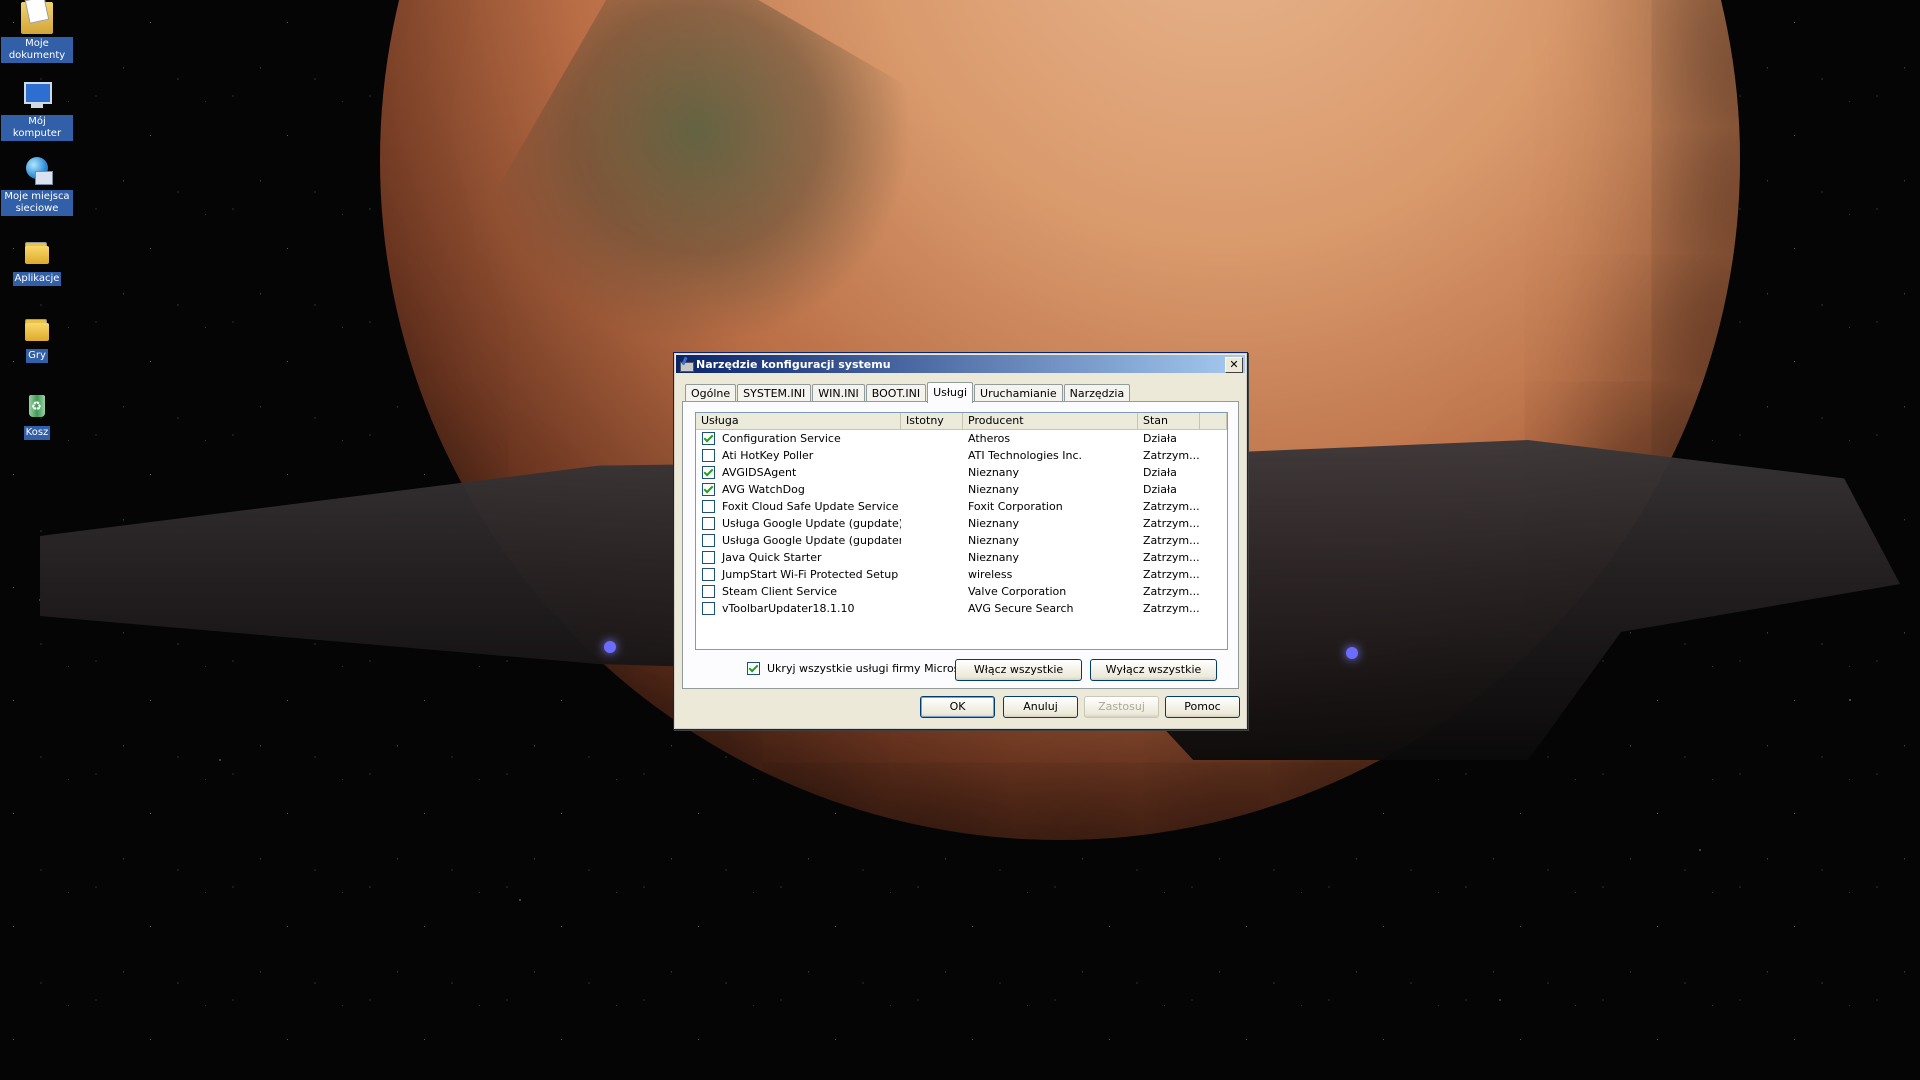 This screenshot has width=1920, height=1080. I want to click on service-name: Steam Client Service, so click(780, 591).